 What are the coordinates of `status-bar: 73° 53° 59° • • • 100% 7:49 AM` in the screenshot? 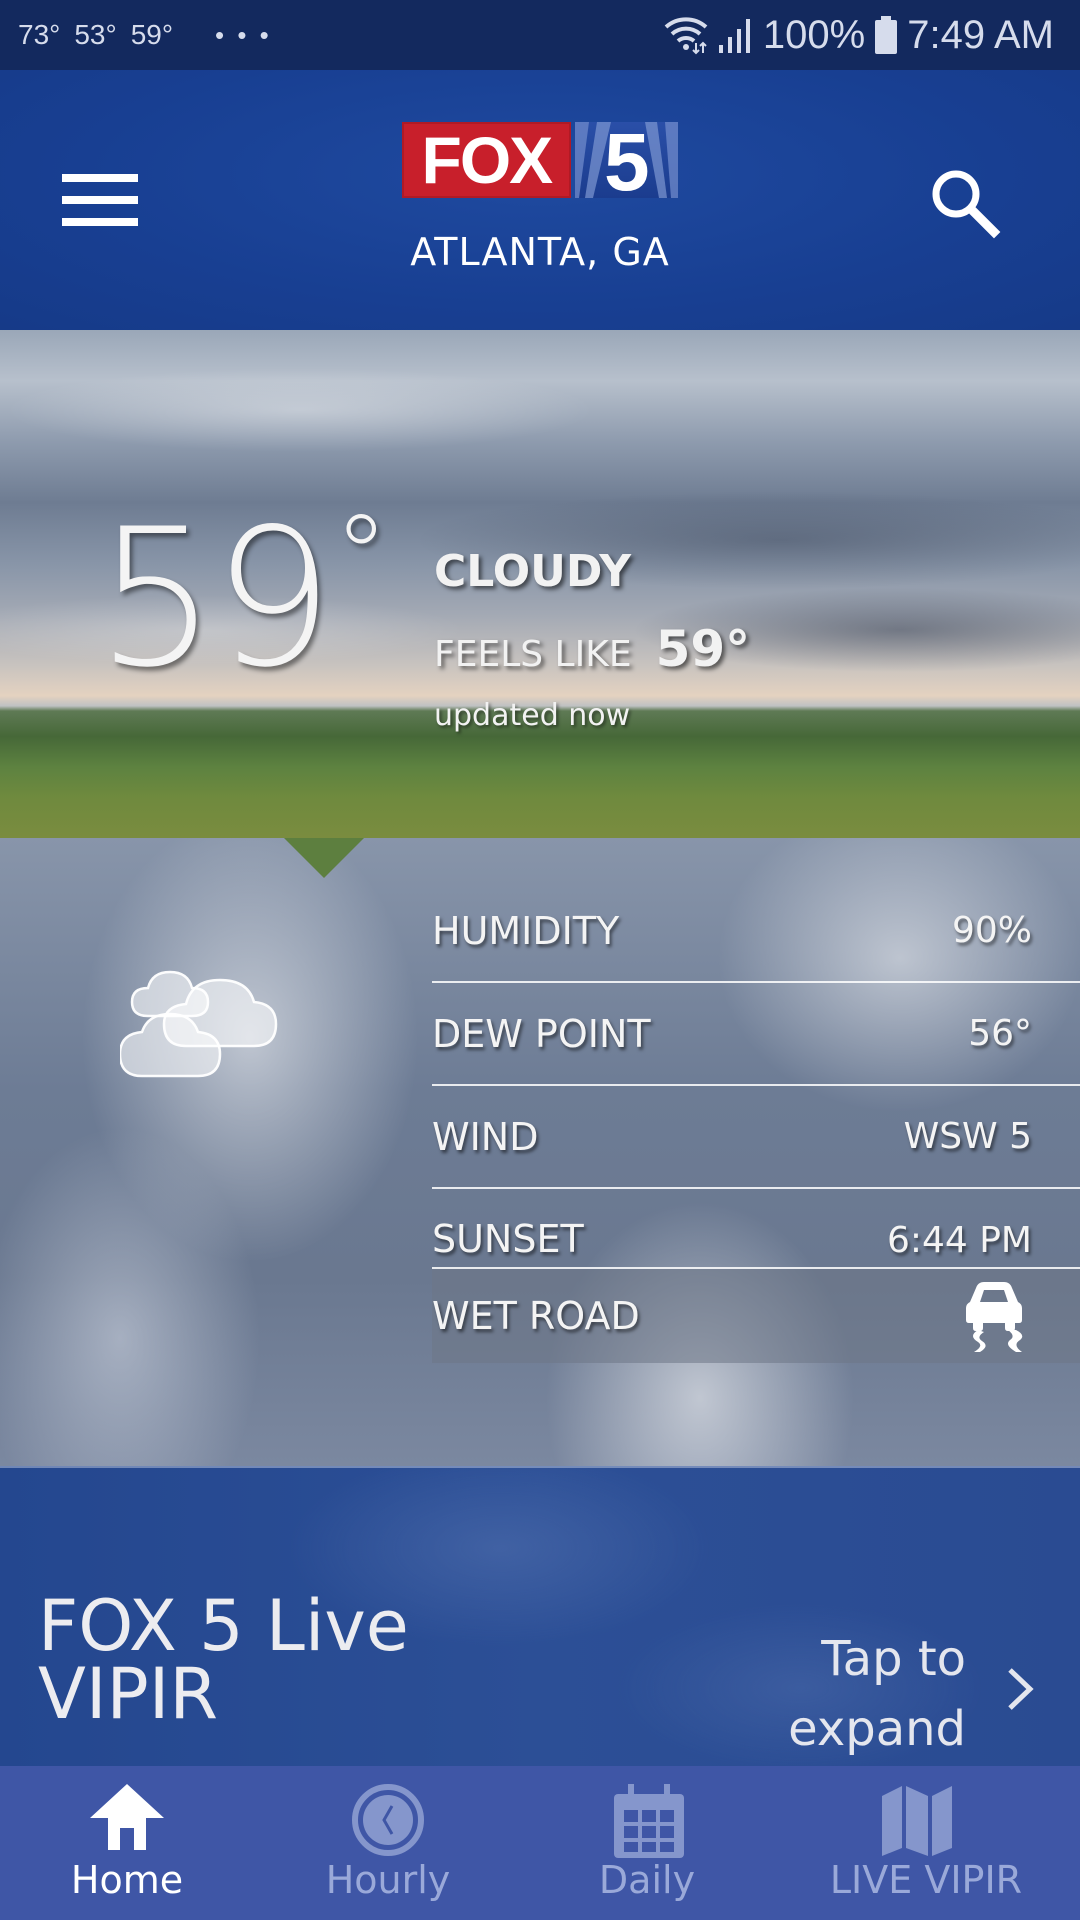 It's located at (540, 35).